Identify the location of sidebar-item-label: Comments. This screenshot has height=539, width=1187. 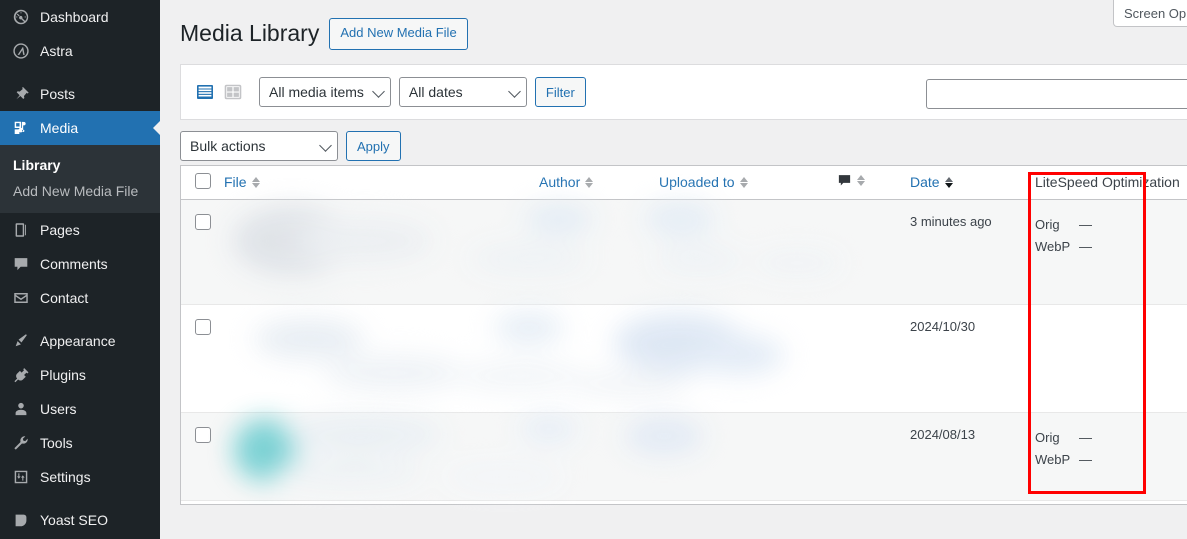
(74, 264).